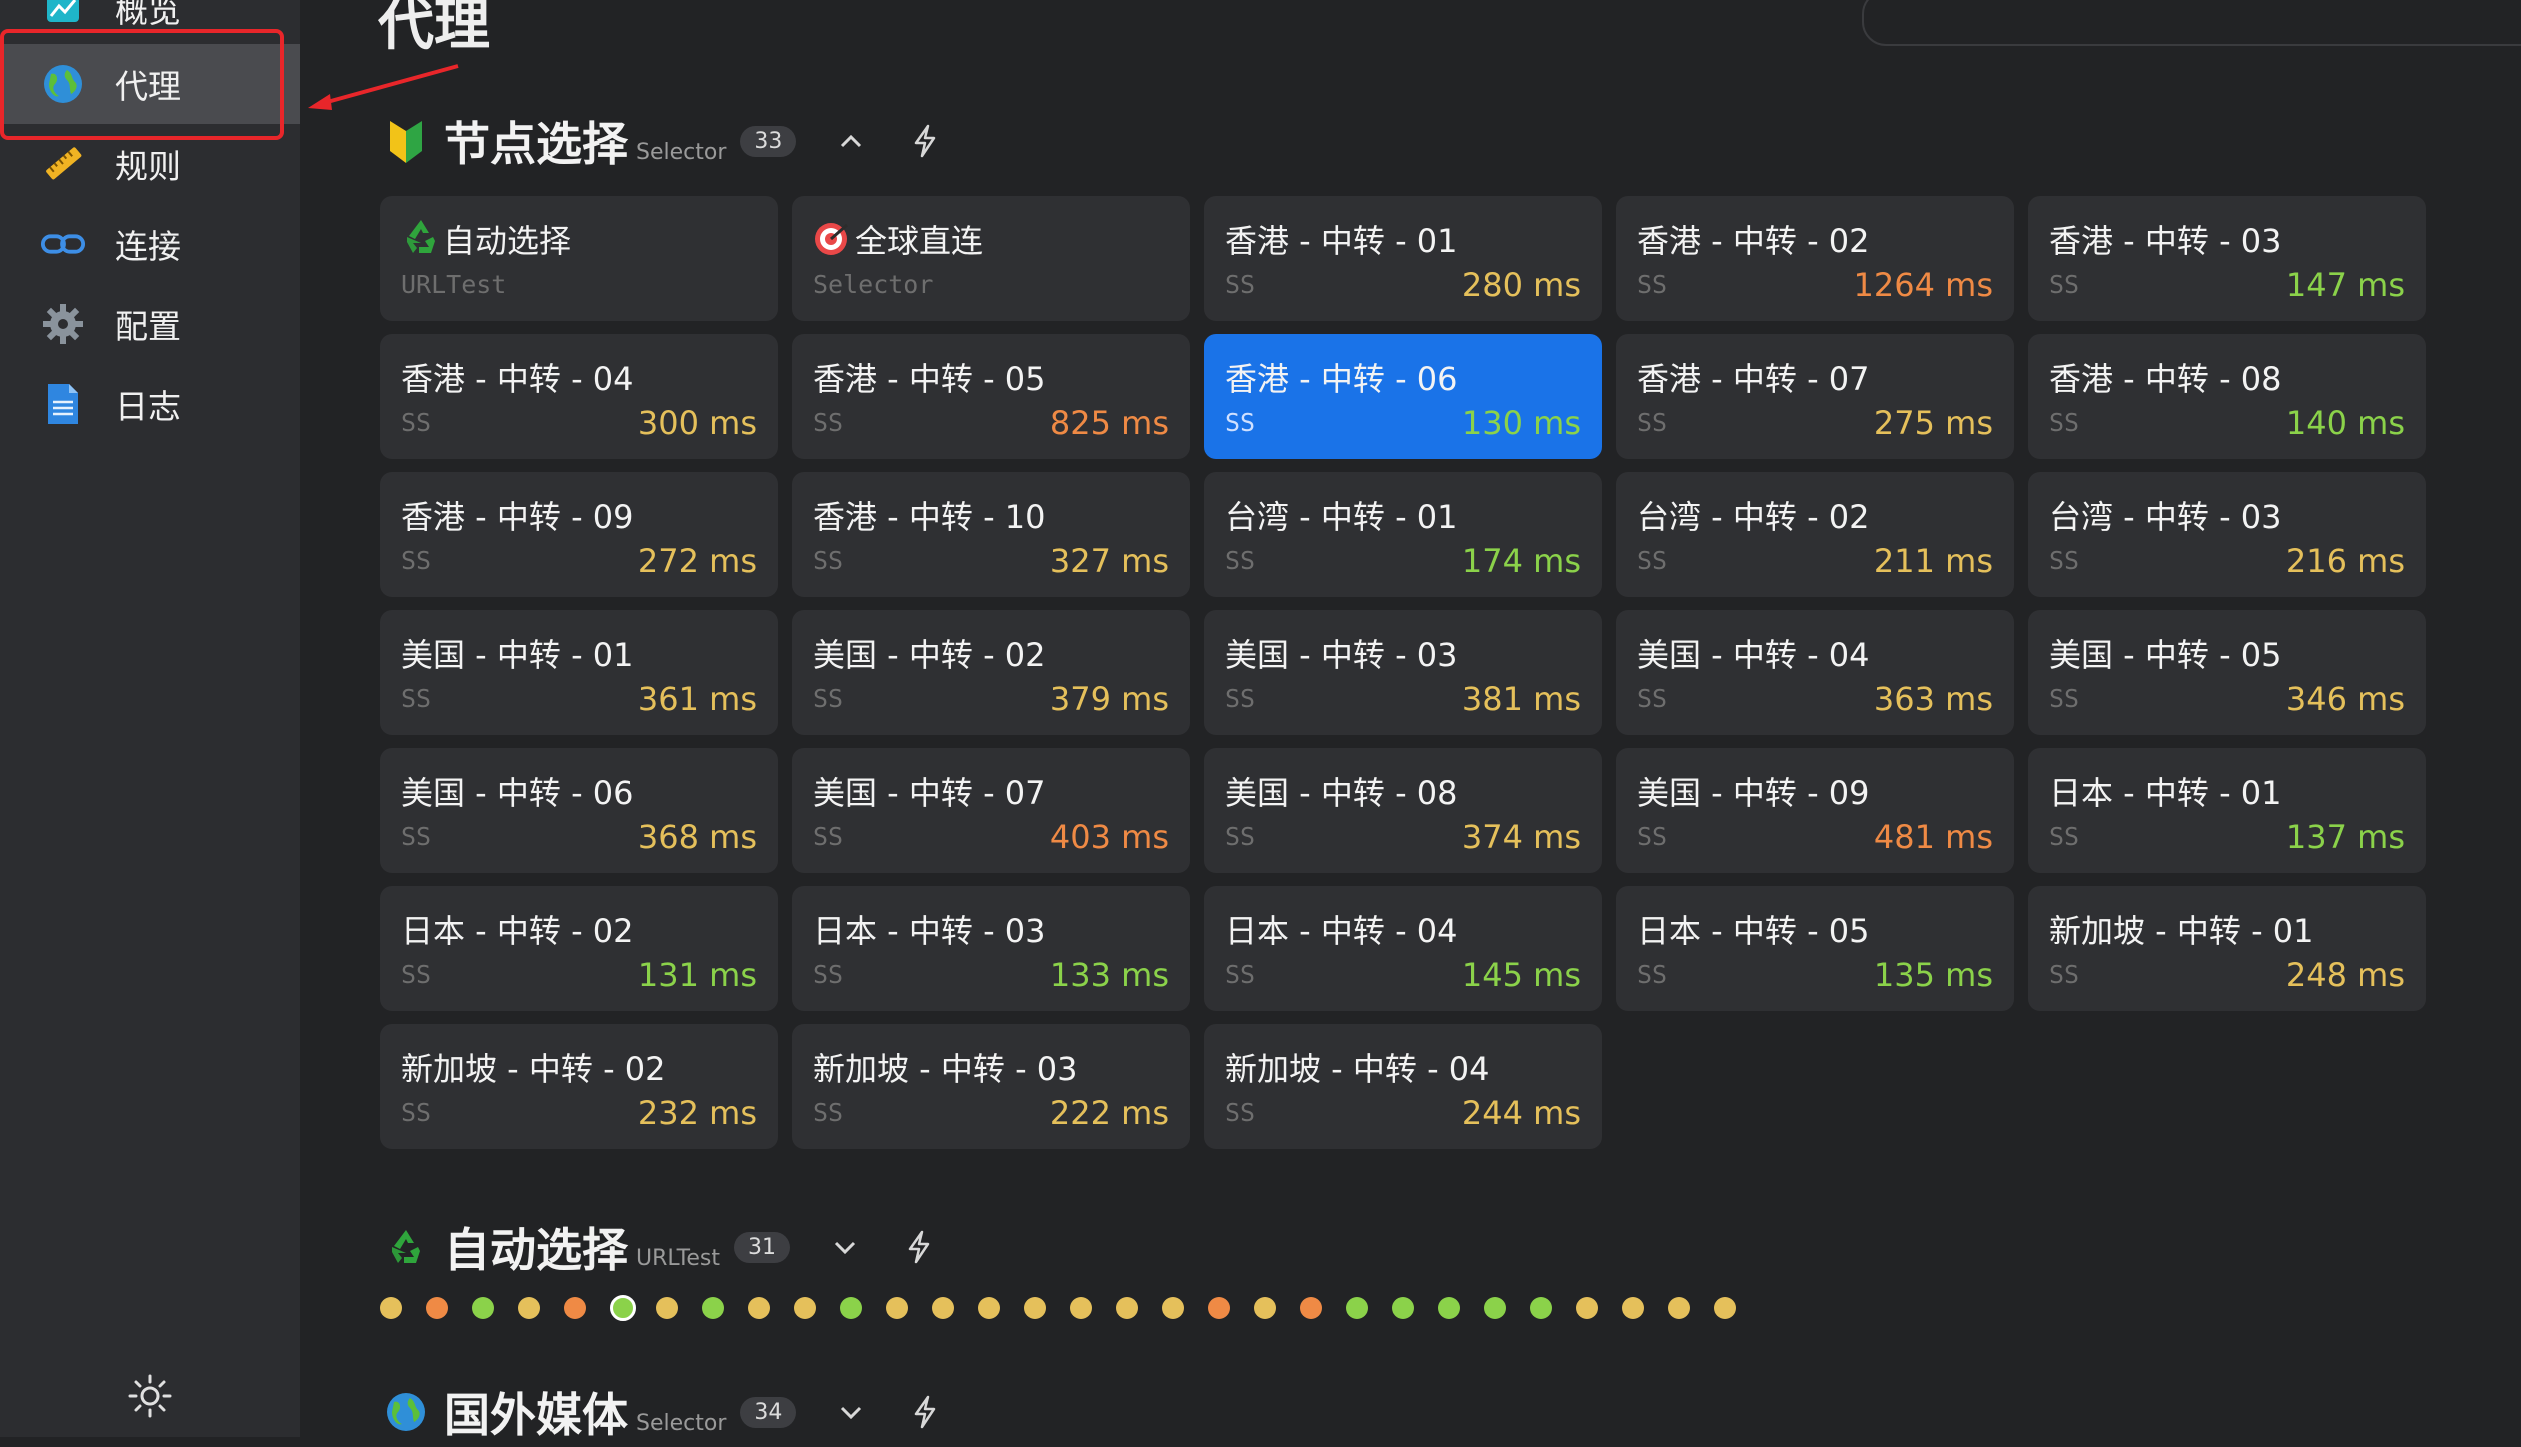 The image size is (2521, 1447). What do you see at coordinates (851, 141) in the screenshot?
I see `chevron-up-icon` at bounding box center [851, 141].